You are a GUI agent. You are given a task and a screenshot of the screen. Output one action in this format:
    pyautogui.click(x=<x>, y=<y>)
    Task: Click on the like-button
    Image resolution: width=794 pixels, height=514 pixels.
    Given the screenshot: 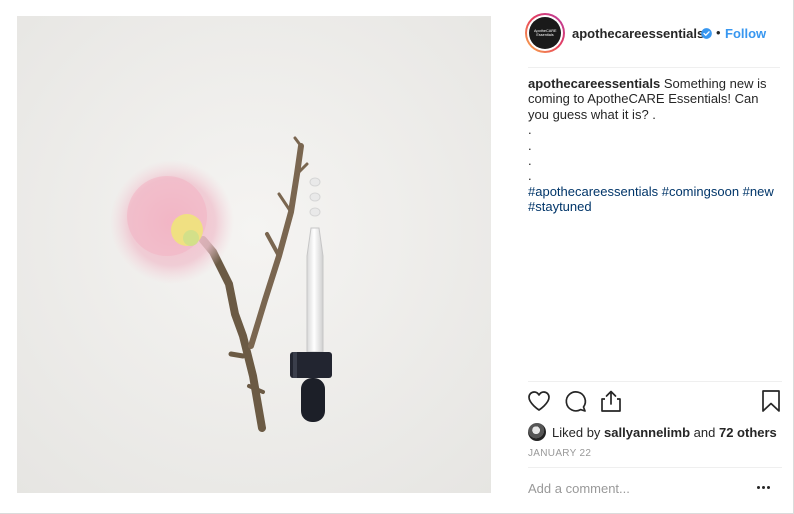 What is the action you would take?
    pyautogui.click(x=539, y=401)
    